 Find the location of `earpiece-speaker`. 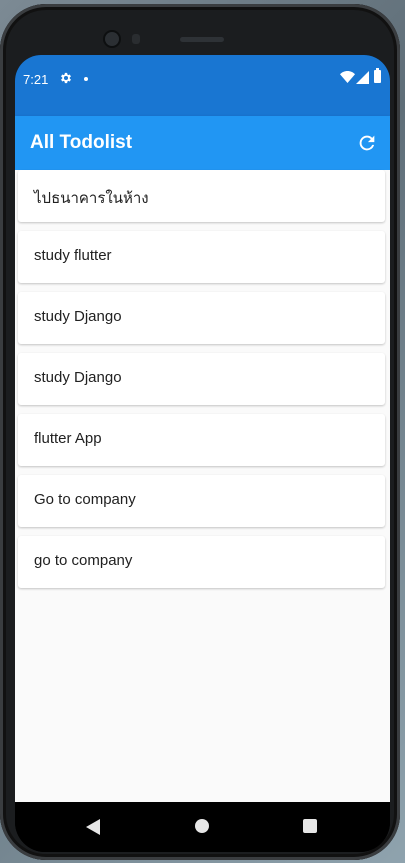

earpiece-speaker is located at coordinates (202, 39).